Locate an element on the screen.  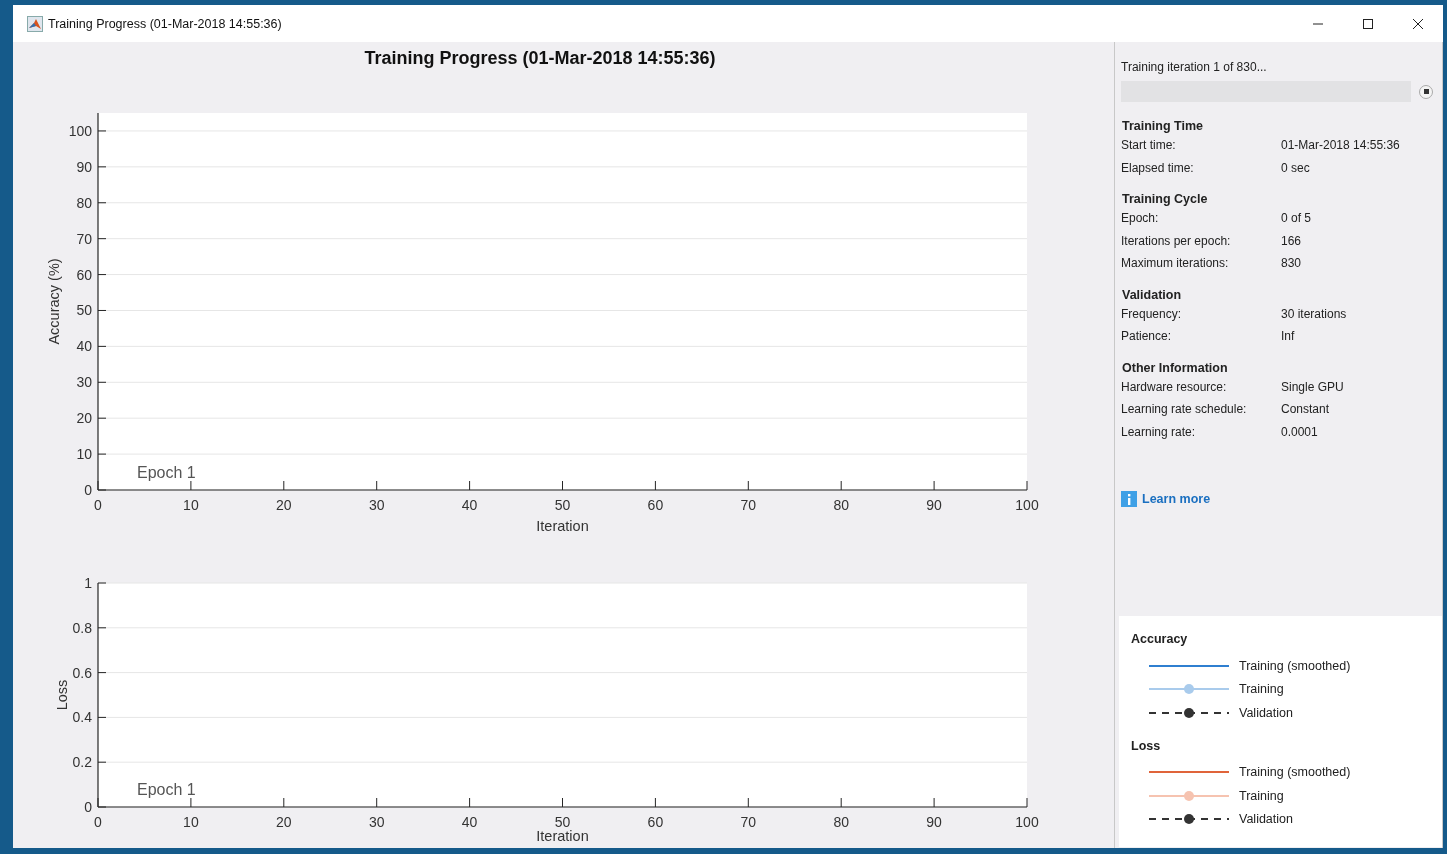
y-tick-label: 0.6 is located at coordinates (82, 672).